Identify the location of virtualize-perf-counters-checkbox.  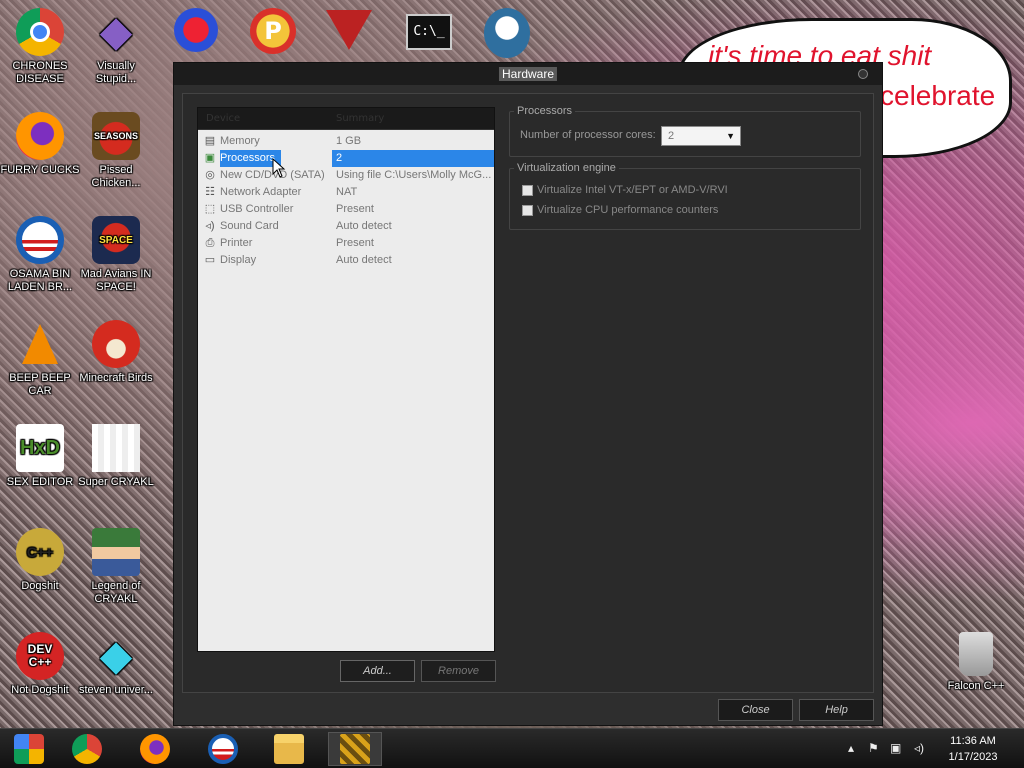
(527, 210).